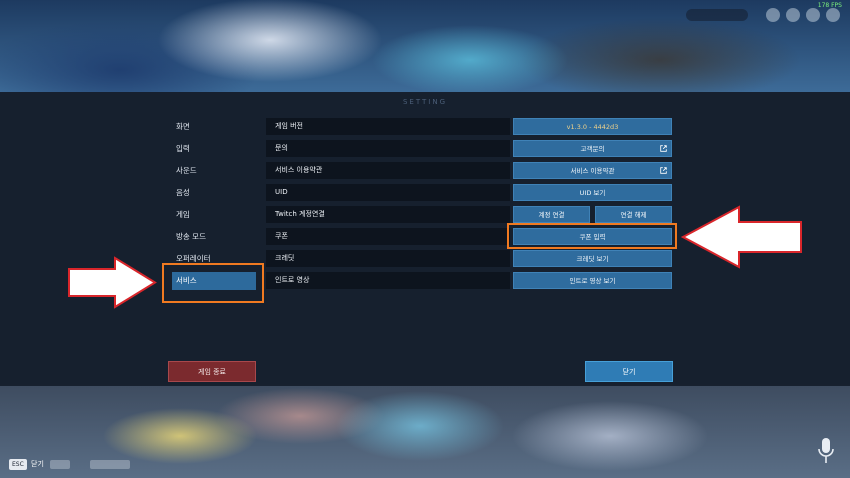 This screenshot has height=478, width=850. I want to click on service-highlight-box, so click(213, 283).